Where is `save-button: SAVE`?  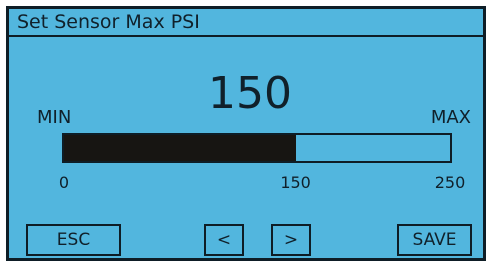
save-button: SAVE is located at coordinates (434, 240).